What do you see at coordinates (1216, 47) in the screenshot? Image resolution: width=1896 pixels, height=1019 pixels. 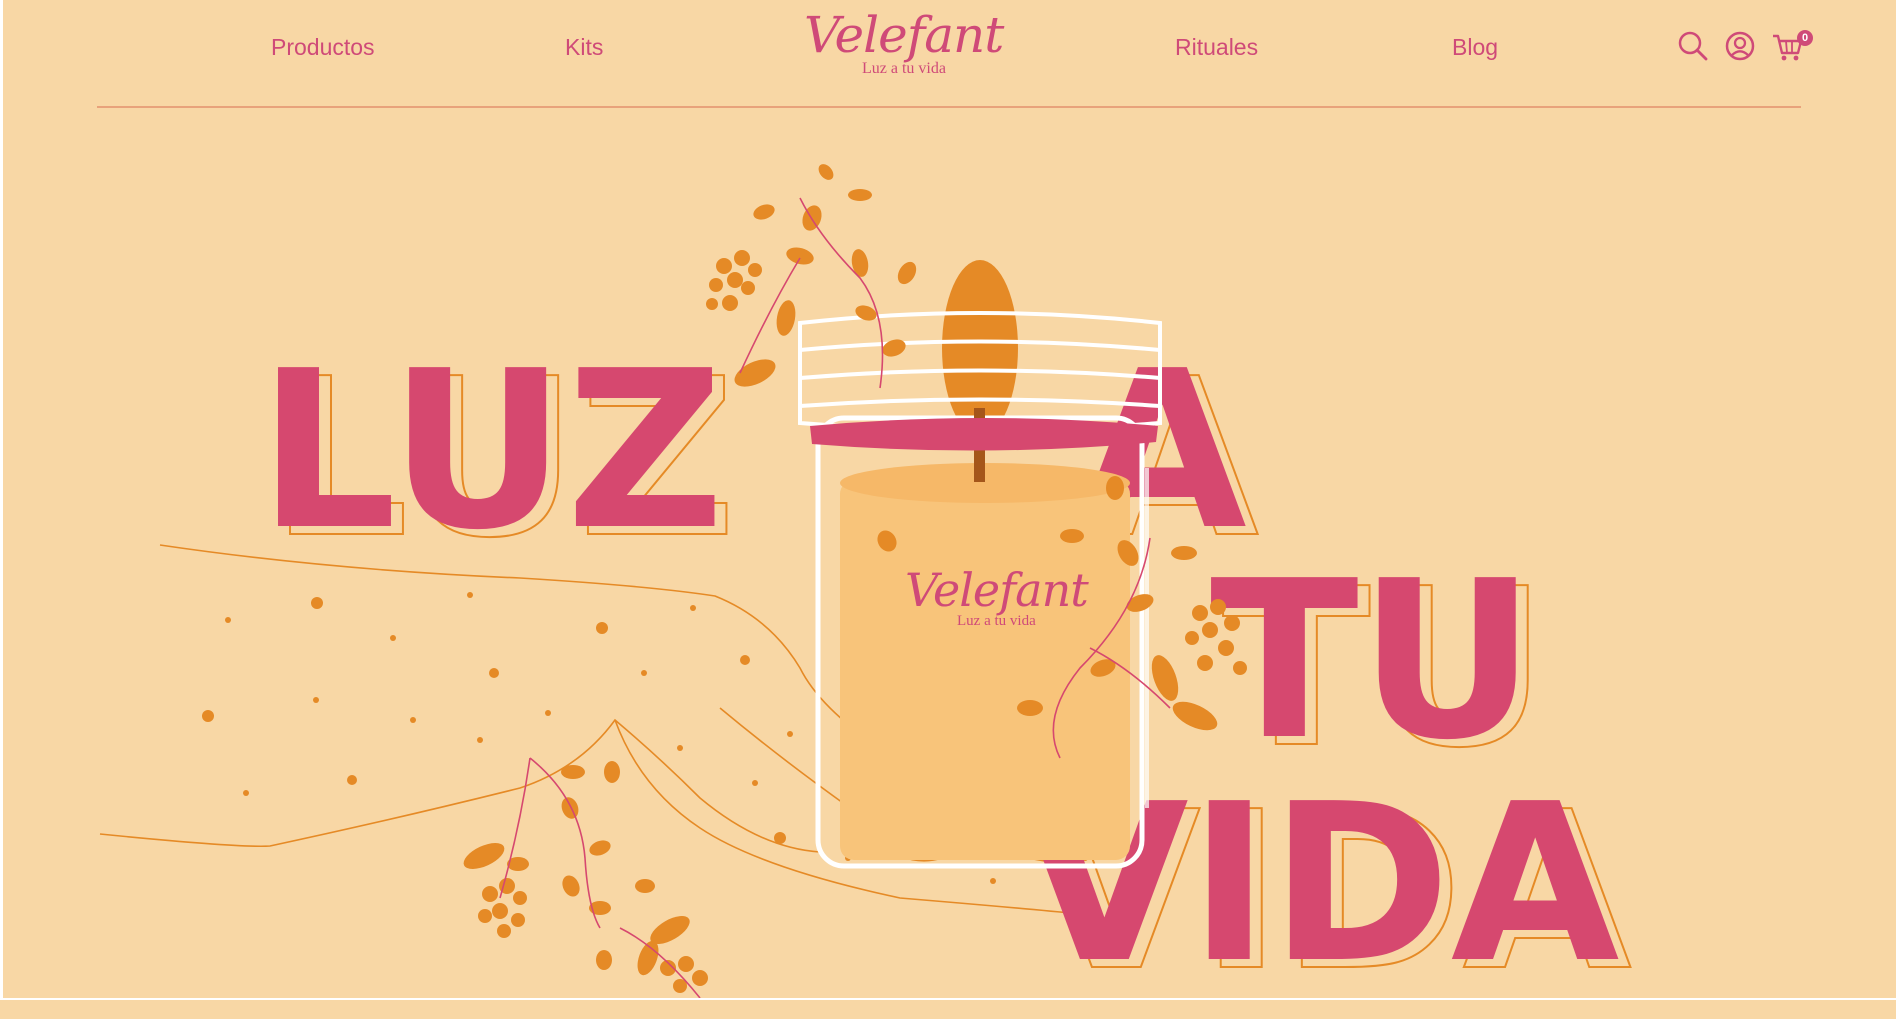 I see `nav-link-rituales: Rituales` at bounding box center [1216, 47].